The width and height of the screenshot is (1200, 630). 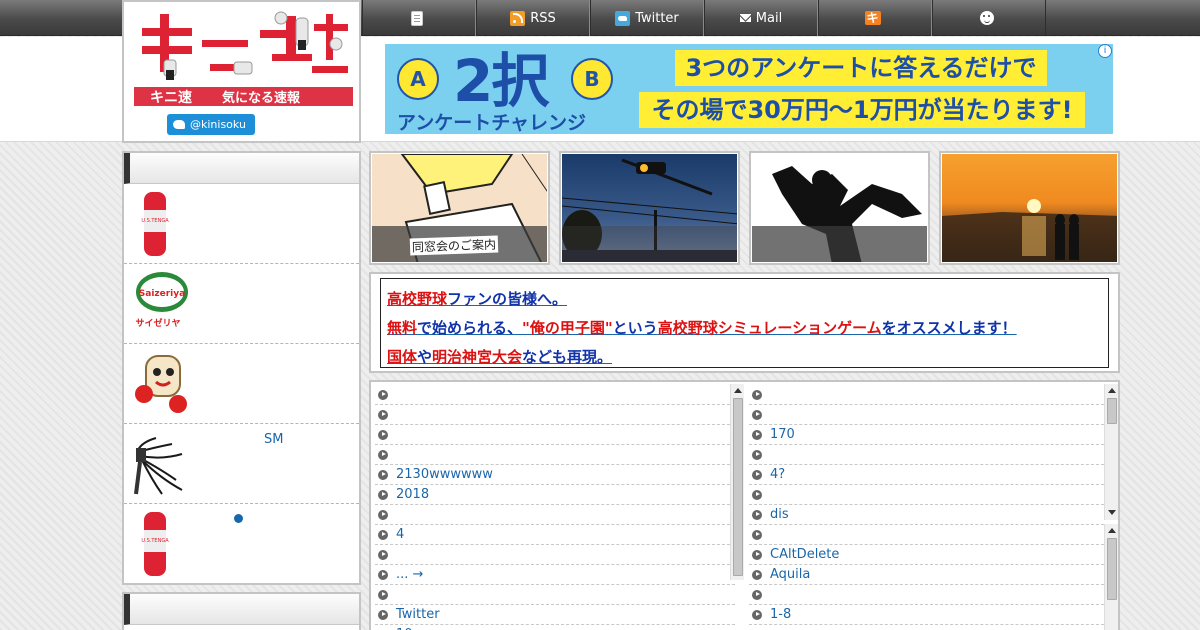 What do you see at coordinates (402, 328) in the screenshot?
I see `promo-text: 無料` at bounding box center [402, 328].